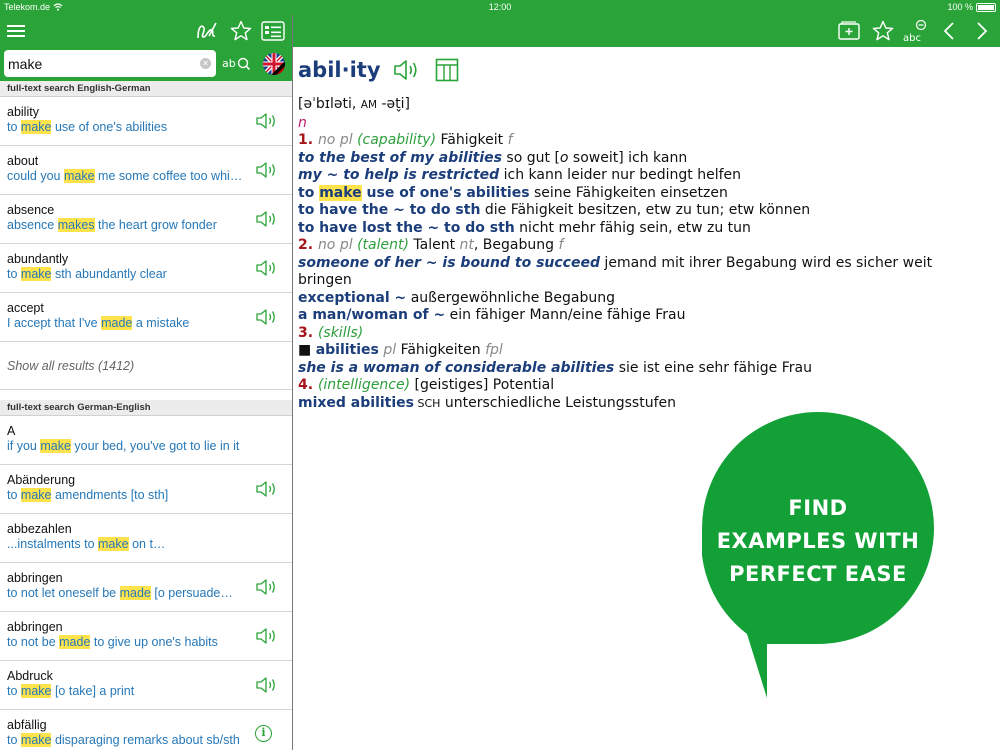 This screenshot has height=750, width=1000. What do you see at coordinates (302, 122) in the screenshot?
I see `part-of-speech: n` at bounding box center [302, 122].